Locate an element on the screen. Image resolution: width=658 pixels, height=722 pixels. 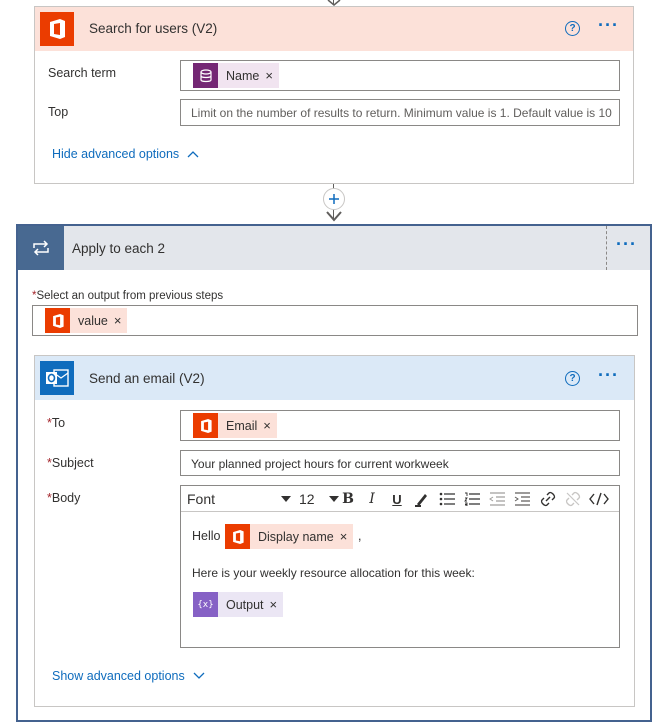
hide-advanced-options-link: Hide advanced options is located at coordinates (125, 154).